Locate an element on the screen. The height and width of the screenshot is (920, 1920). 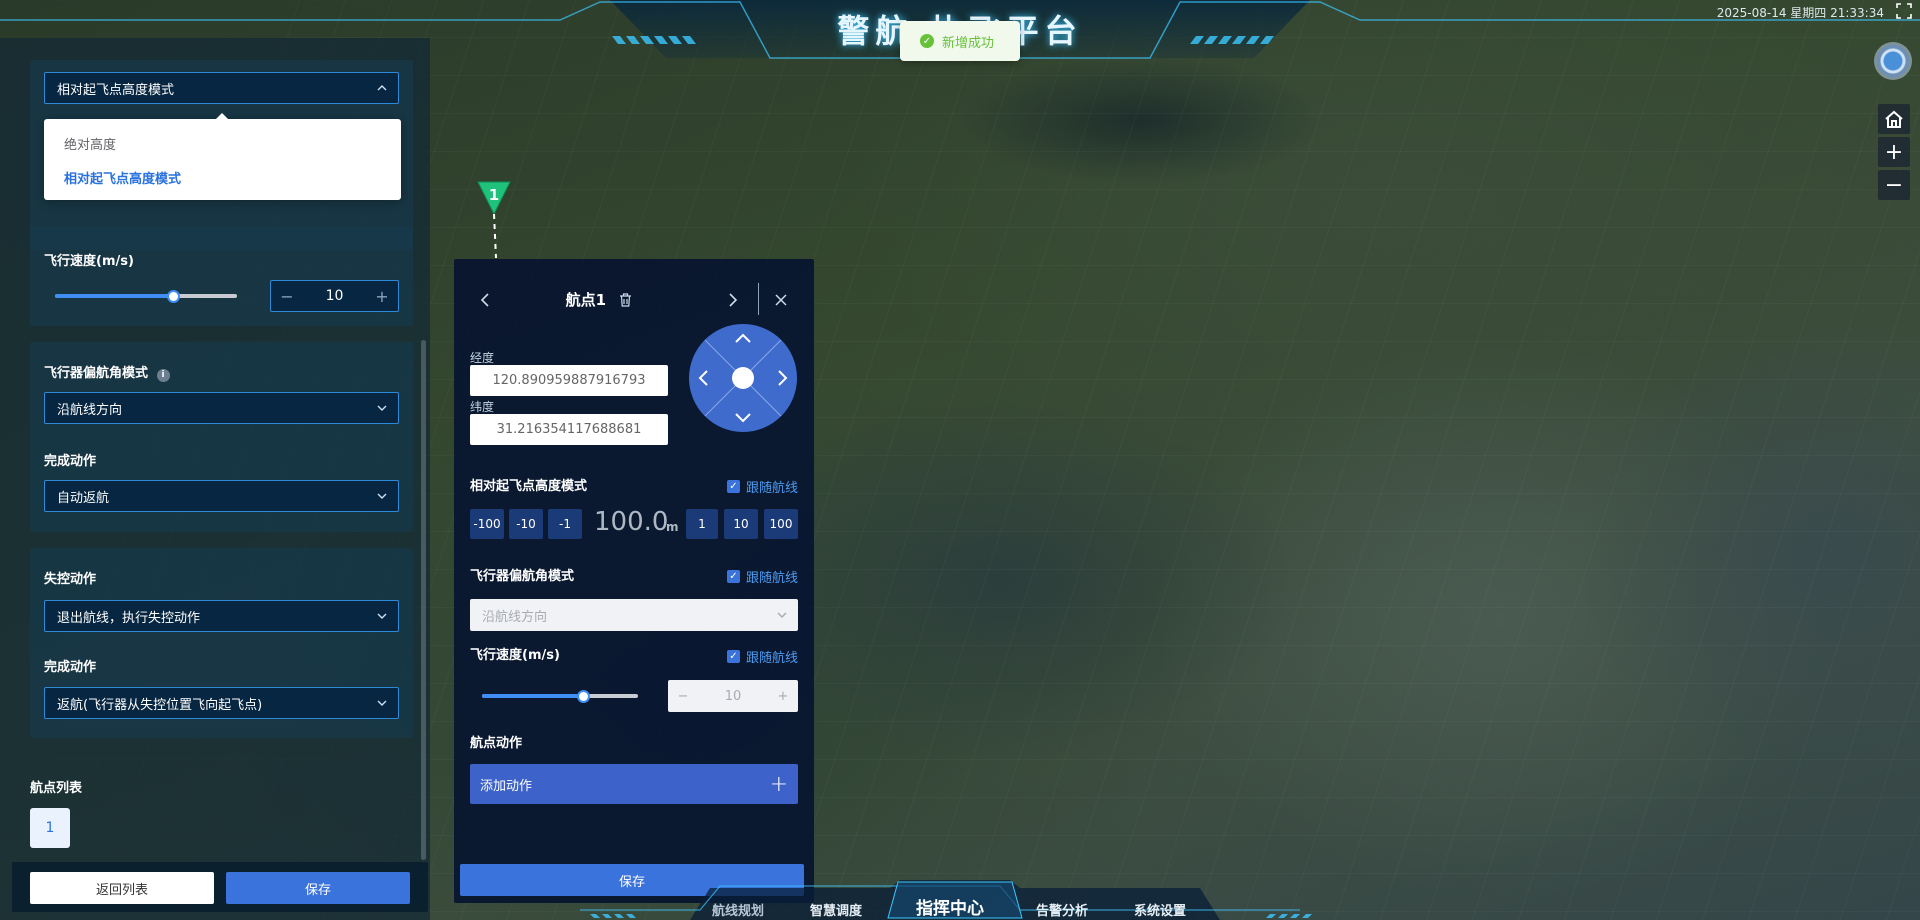
waypoint-marker-label: 1 is located at coordinates (494, 195).